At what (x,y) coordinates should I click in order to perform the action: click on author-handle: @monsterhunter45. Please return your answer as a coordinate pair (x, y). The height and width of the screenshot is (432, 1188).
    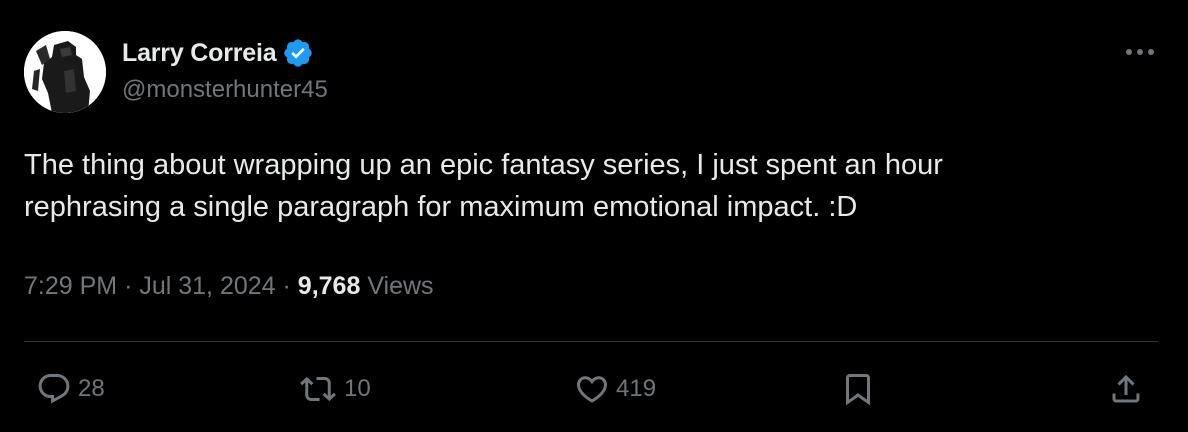
    Looking at the image, I should click on (225, 90).